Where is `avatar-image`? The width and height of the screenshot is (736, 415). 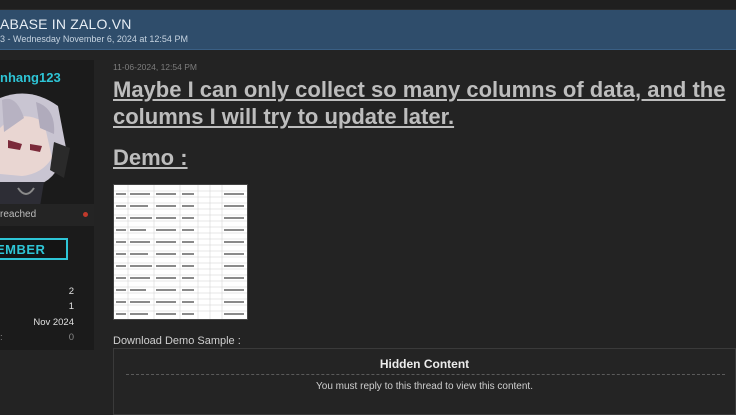 avatar-image is located at coordinates (40, 173).